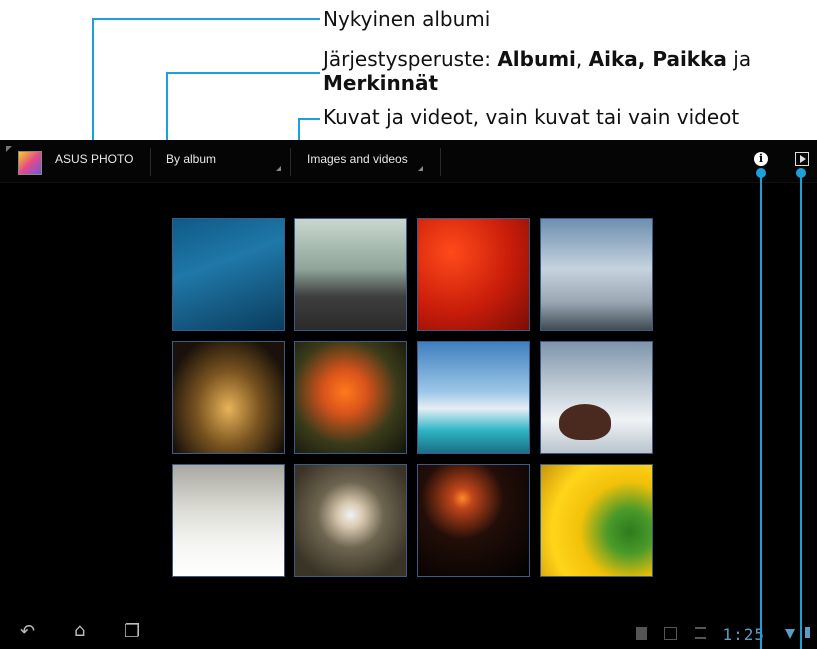 The image size is (817, 649). What do you see at coordinates (408, 633) in the screenshot?
I see `system-bar: ↶ ⌂ ❐ 1:25` at bounding box center [408, 633].